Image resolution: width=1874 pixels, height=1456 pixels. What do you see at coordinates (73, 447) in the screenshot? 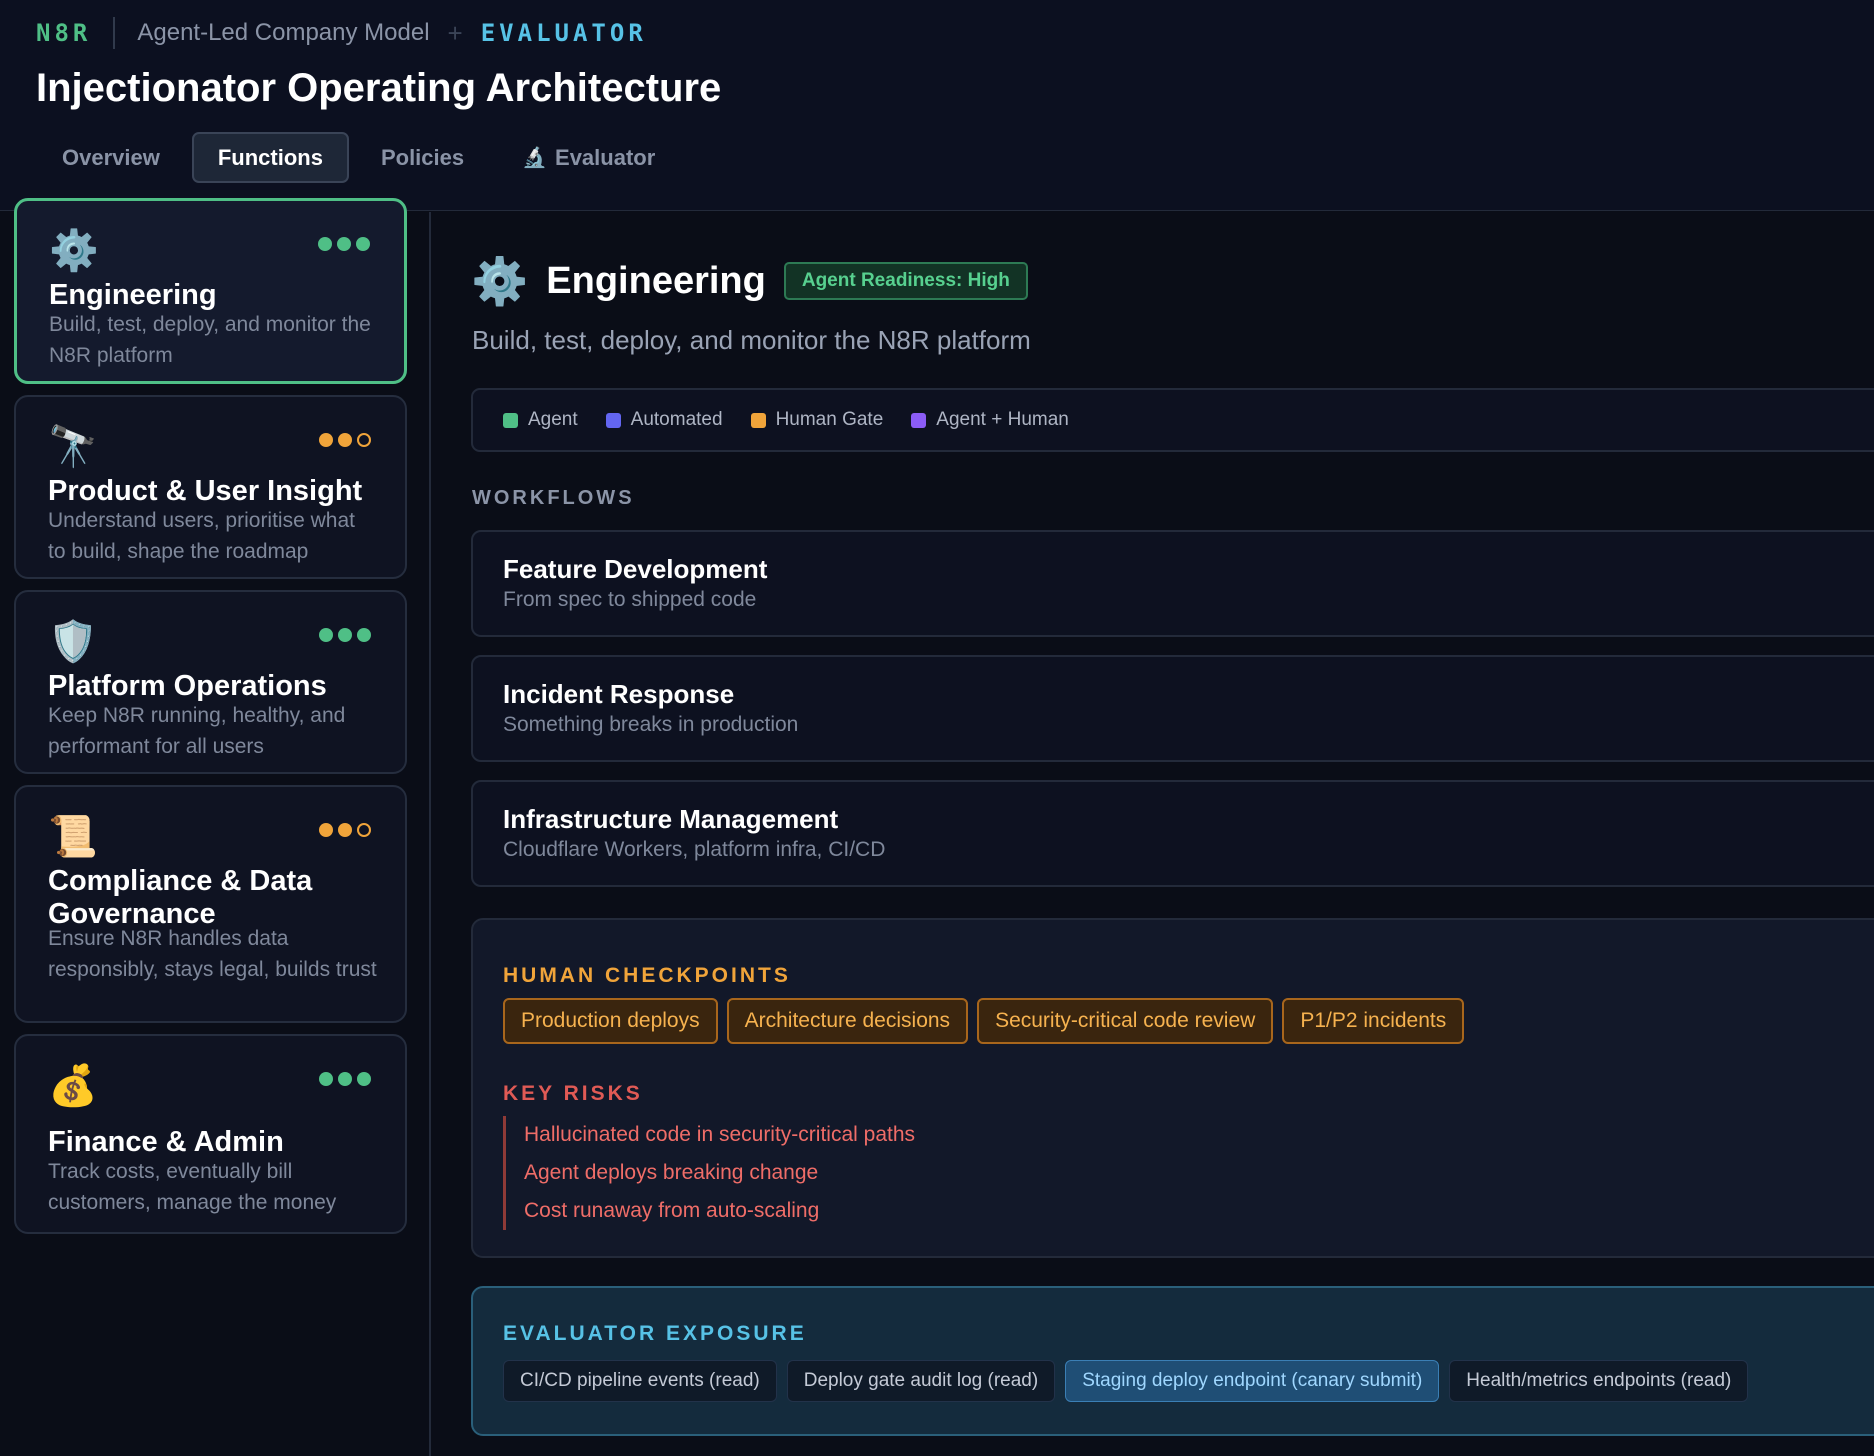
I see `telescope-icon: 🔭` at bounding box center [73, 447].